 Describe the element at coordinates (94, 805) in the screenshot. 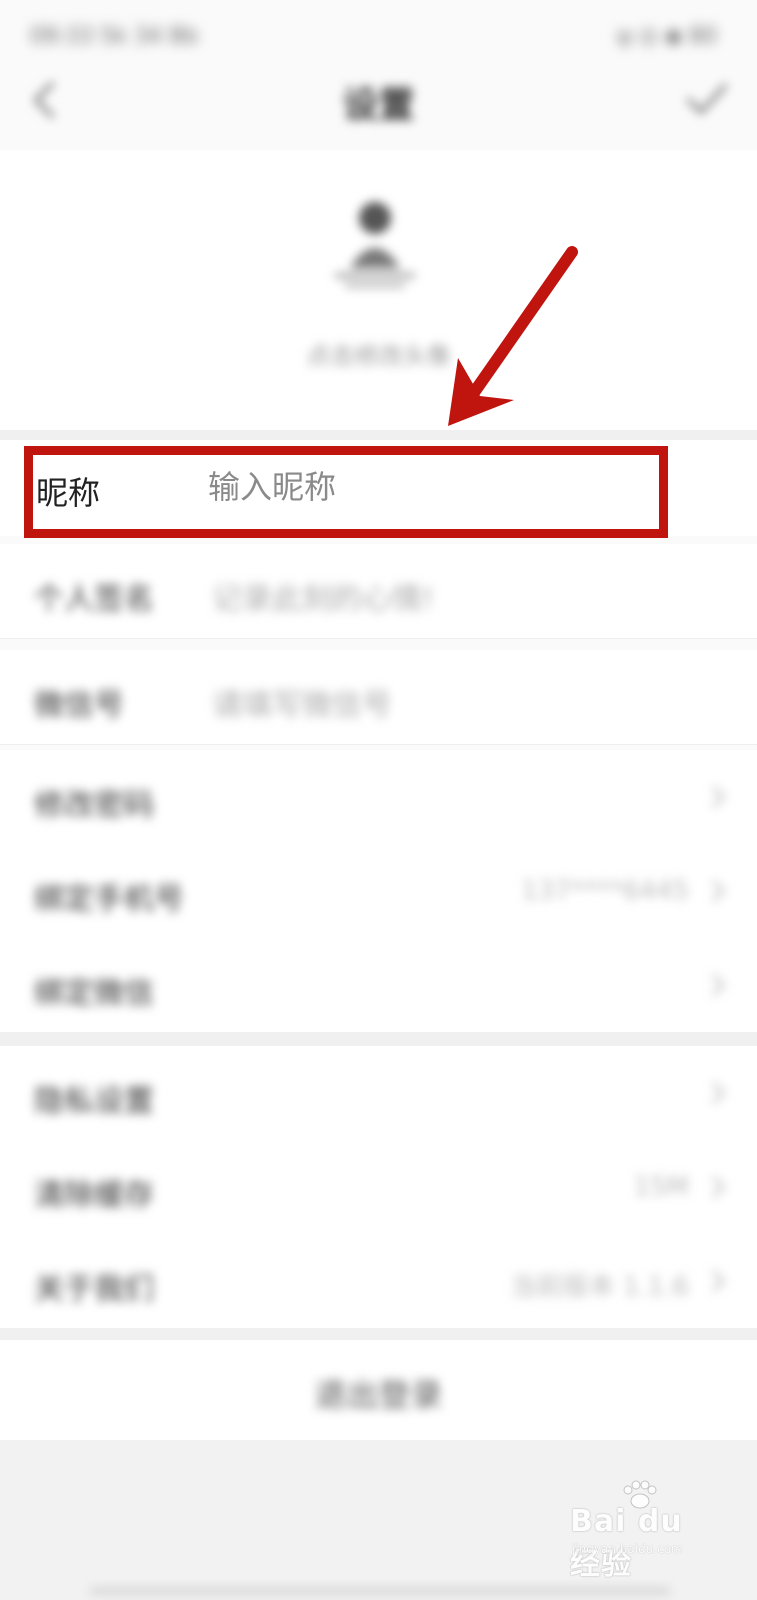

I see `row-label: 修改密码` at that location.